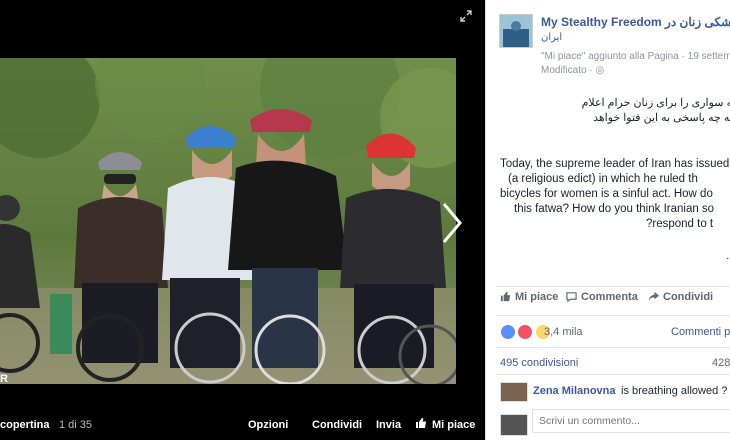  I want to click on commenter-avatar, so click(514, 392).